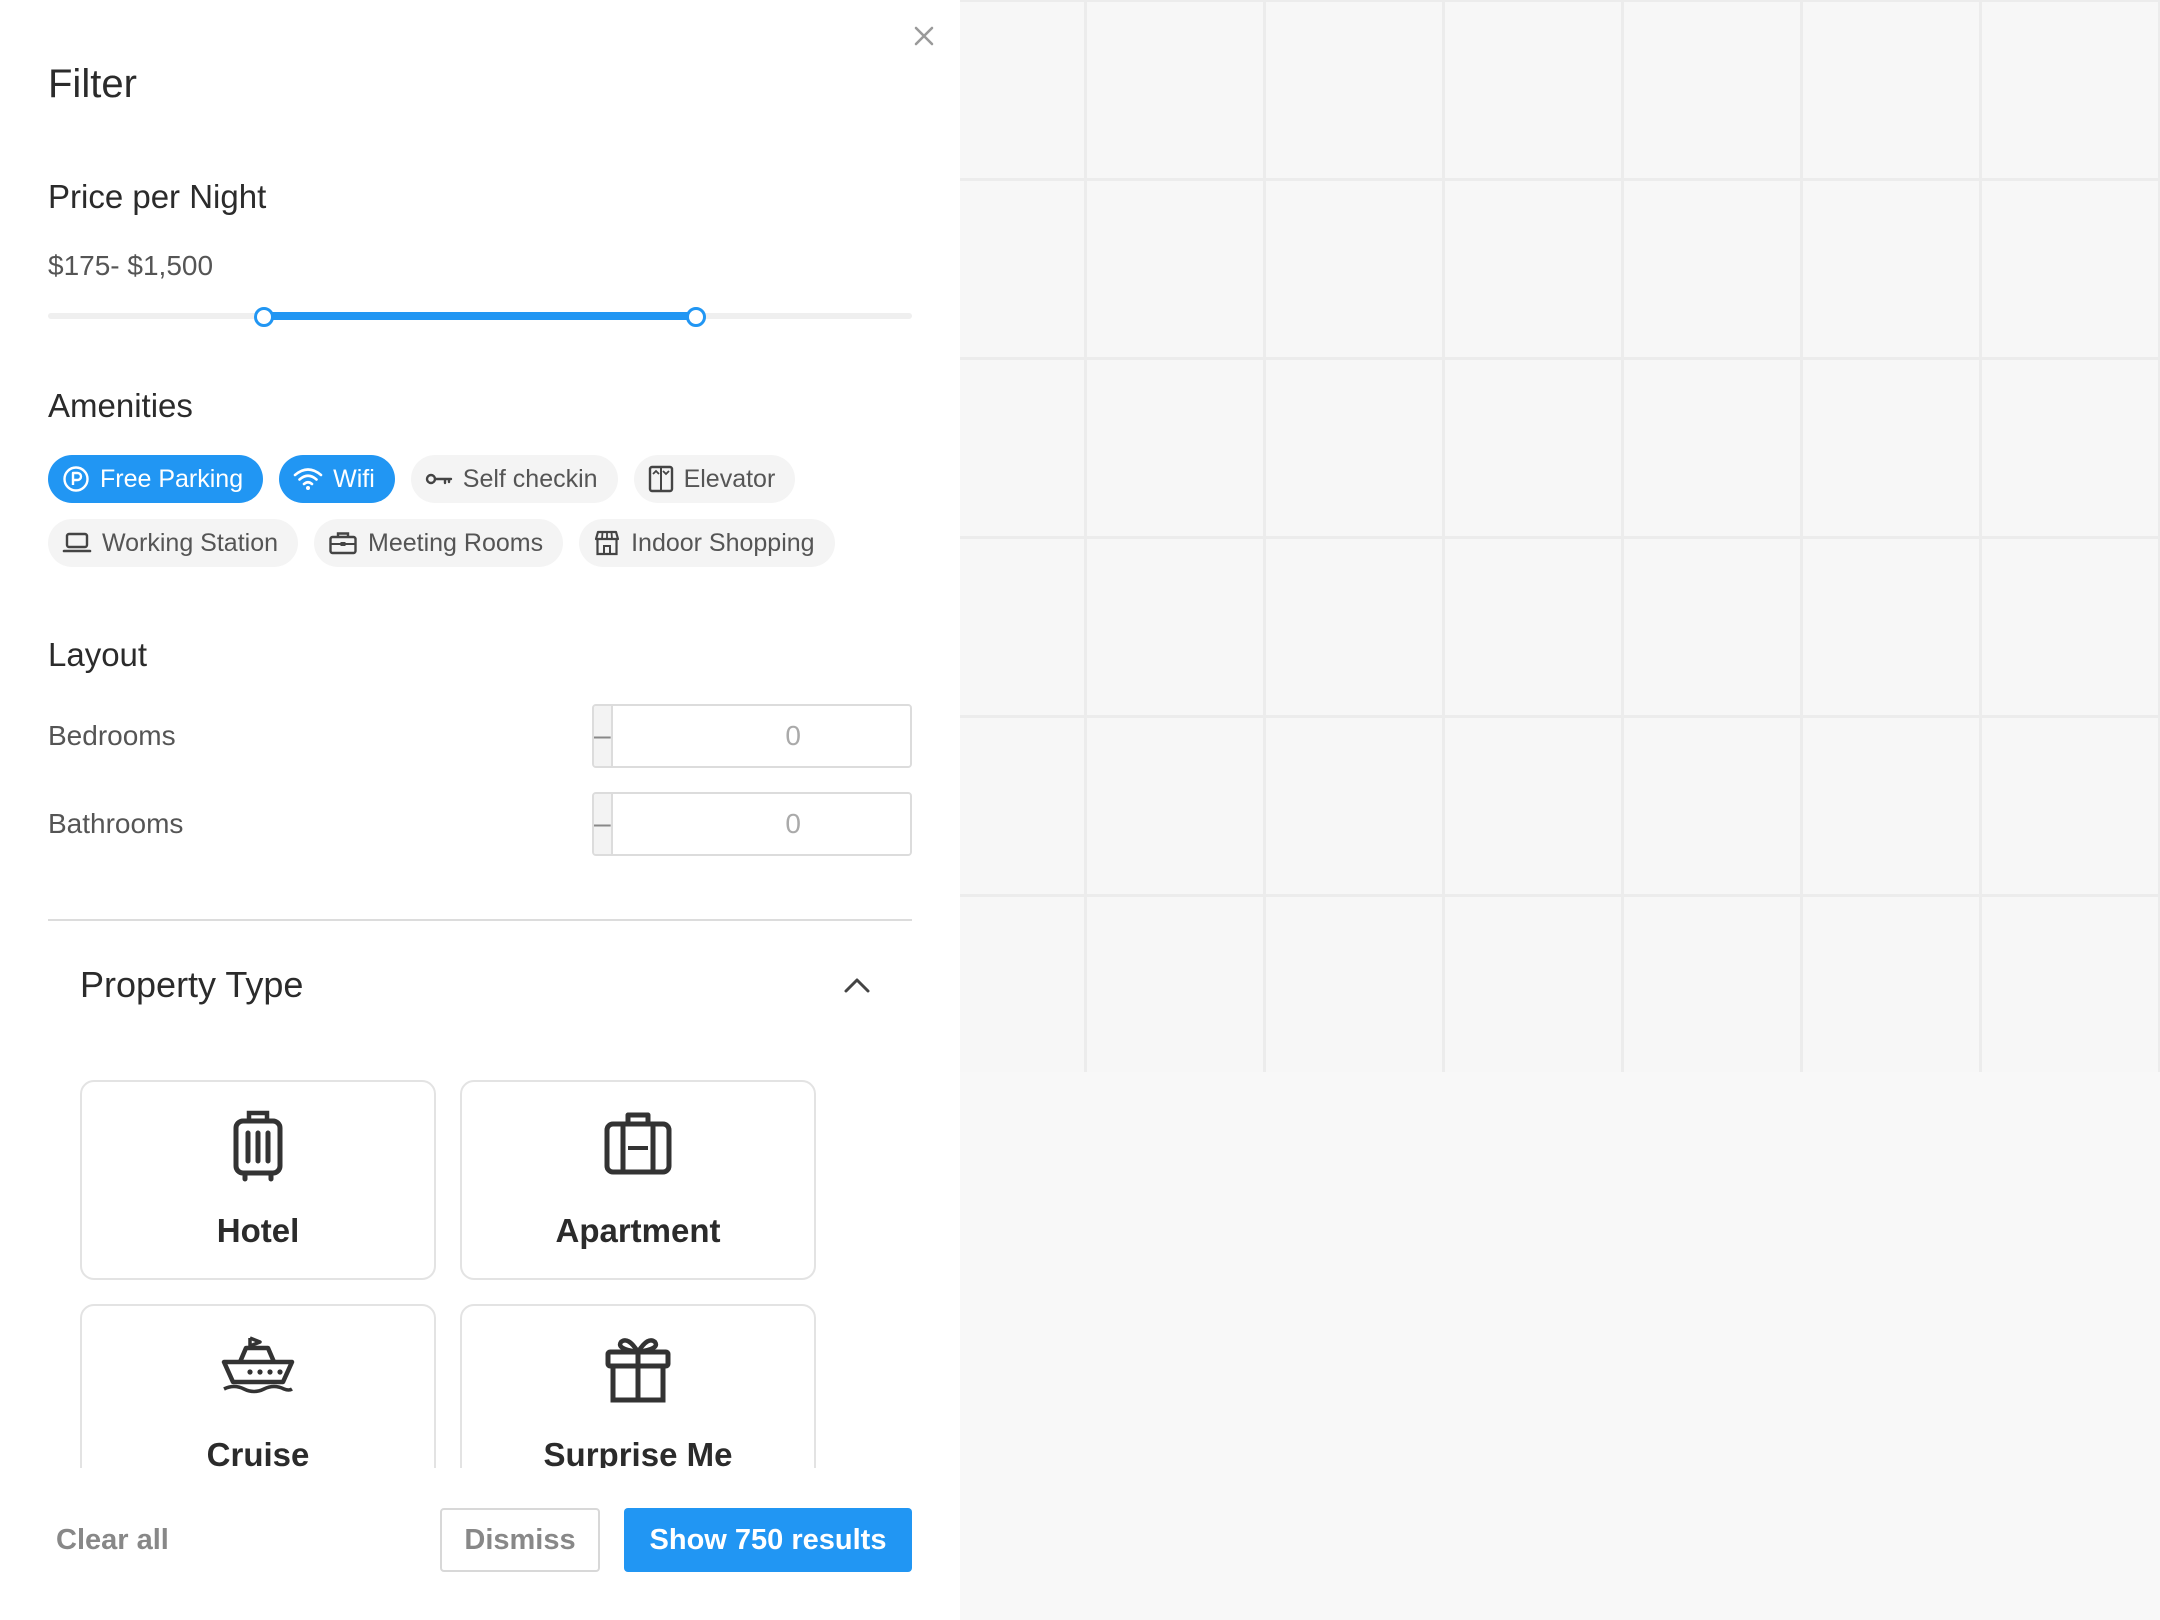 Image resolution: width=2160 pixels, height=1620 pixels. I want to click on layout-section-title: Layout, so click(98, 654).